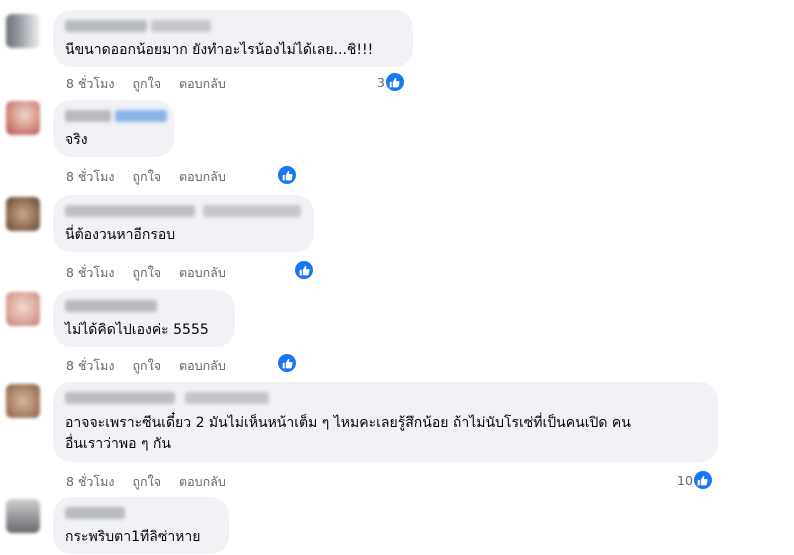  Describe the element at coordinates (144, 318) in the screenshot. I see `comment-bubble: ไม่ได้คิดไปเองค่ะ 5555` at that location.